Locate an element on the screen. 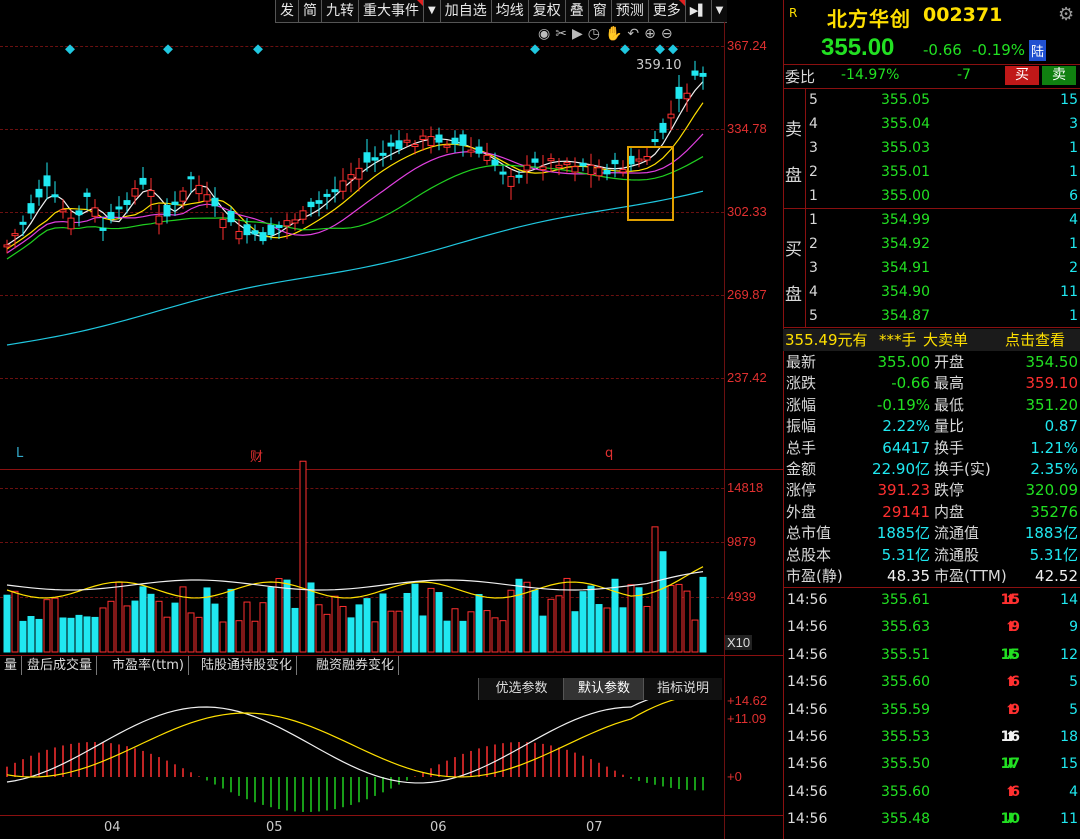  month-label: 07 is located at coordinates (594, 827).